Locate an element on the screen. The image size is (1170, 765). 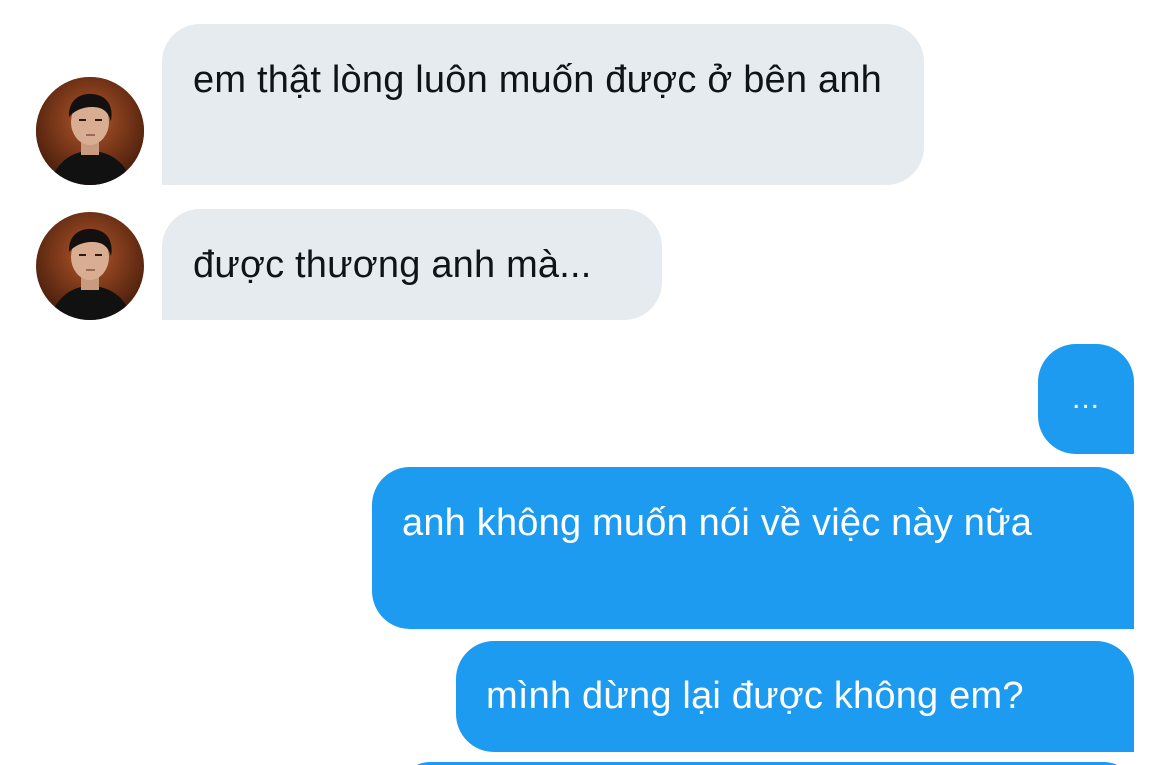
message-text: em thật lòng luôn muốn được ở bên anh is located at coordinates (537, 80).